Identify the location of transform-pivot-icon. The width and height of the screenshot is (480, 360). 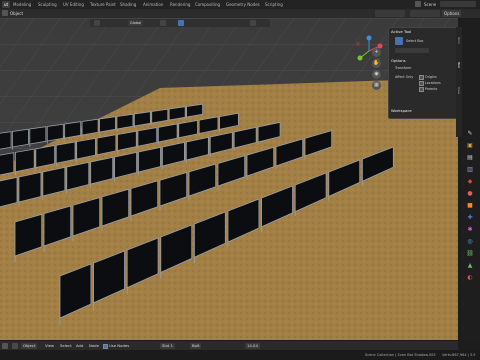
(97, 23).